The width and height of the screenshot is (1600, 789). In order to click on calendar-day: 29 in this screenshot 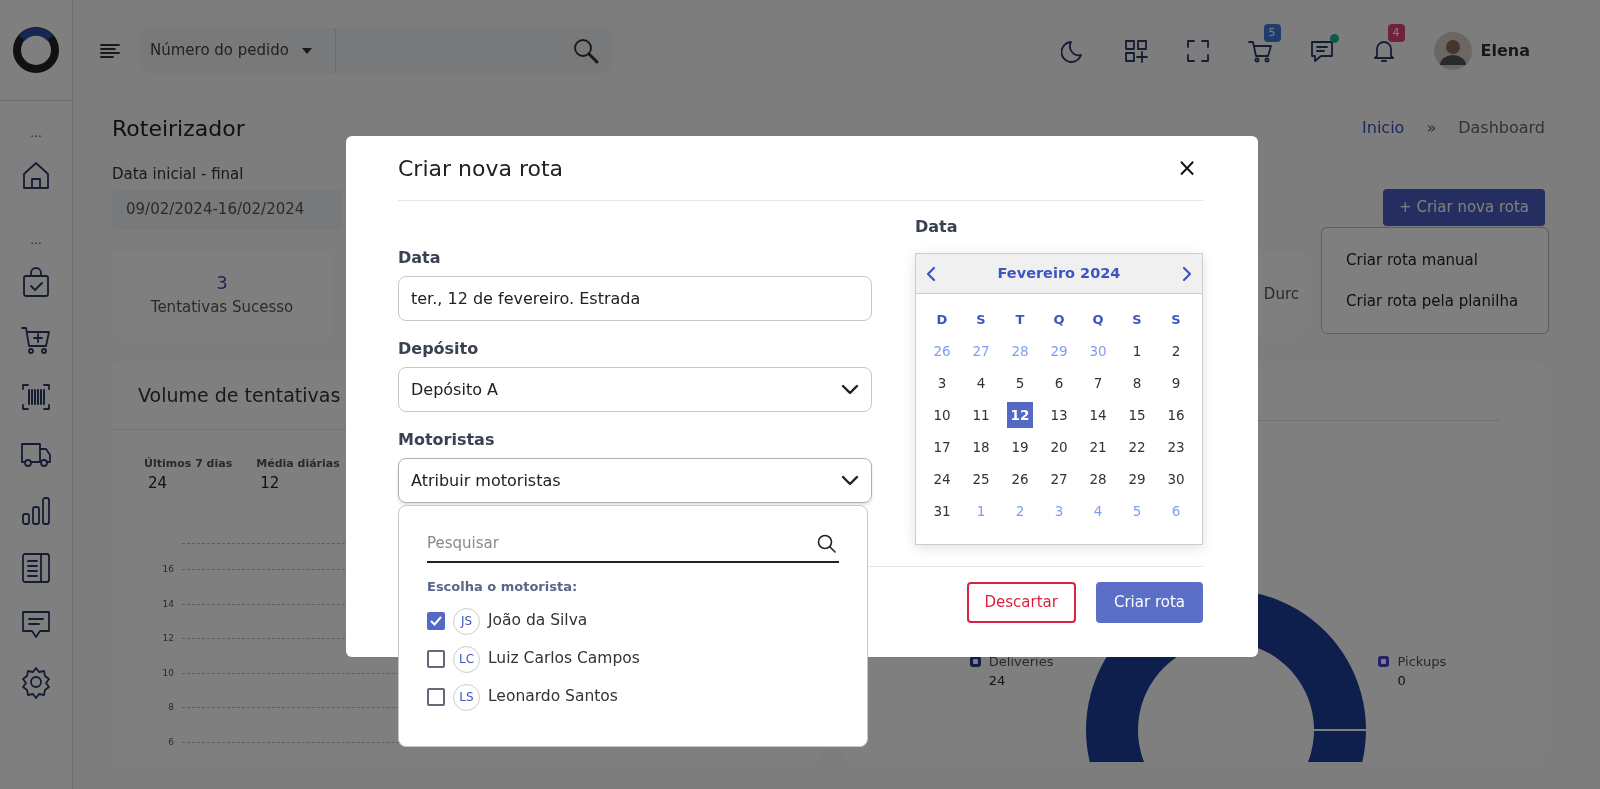, I will do `click(1137, 479)`.